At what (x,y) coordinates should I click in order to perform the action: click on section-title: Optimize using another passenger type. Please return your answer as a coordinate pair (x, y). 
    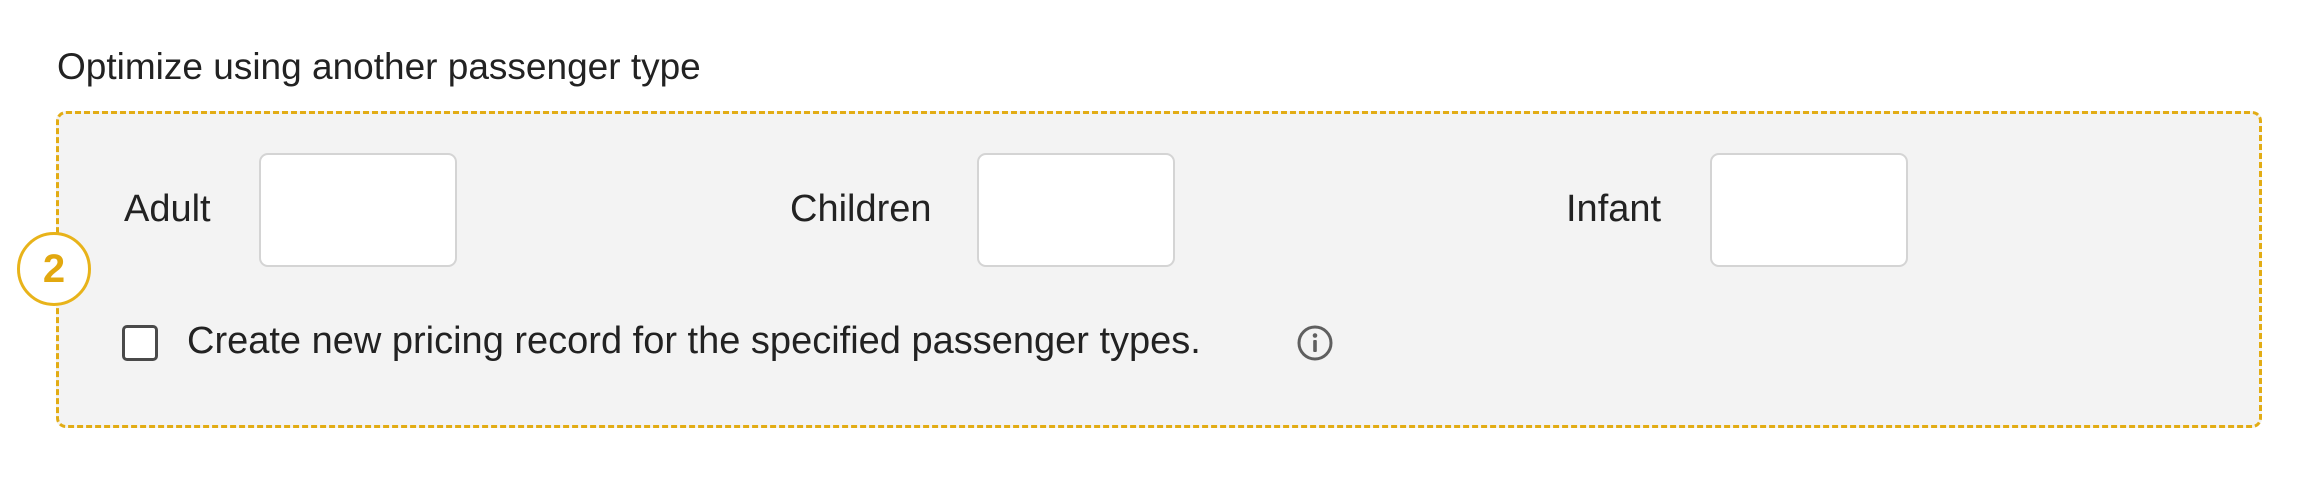
    Looking at the image, I should click on (379, 66).